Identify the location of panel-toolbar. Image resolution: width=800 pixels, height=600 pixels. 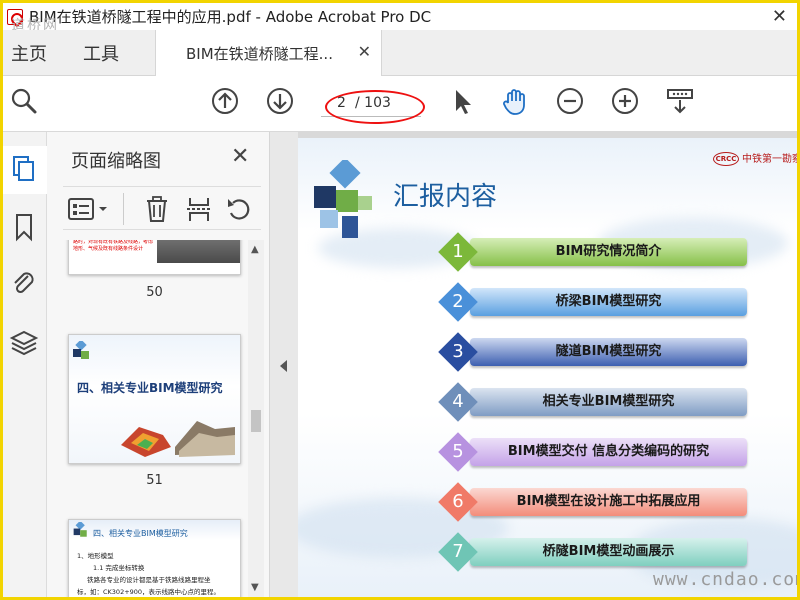
(162, 208).